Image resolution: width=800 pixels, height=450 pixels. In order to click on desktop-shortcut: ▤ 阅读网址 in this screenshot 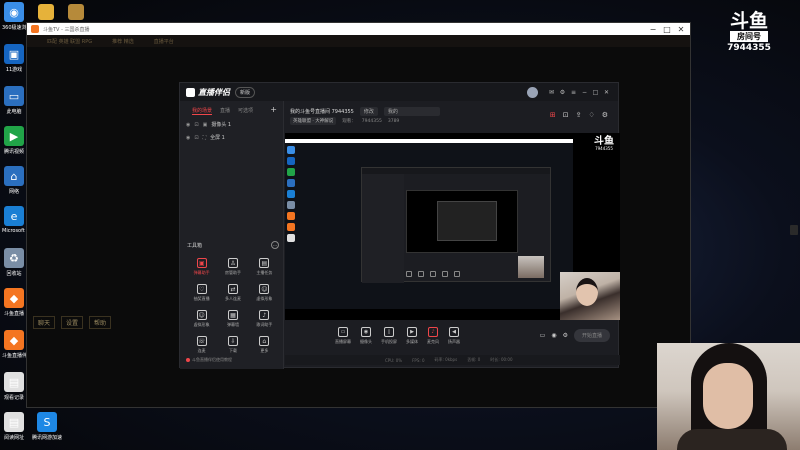, I will do `click(14, 426)`.